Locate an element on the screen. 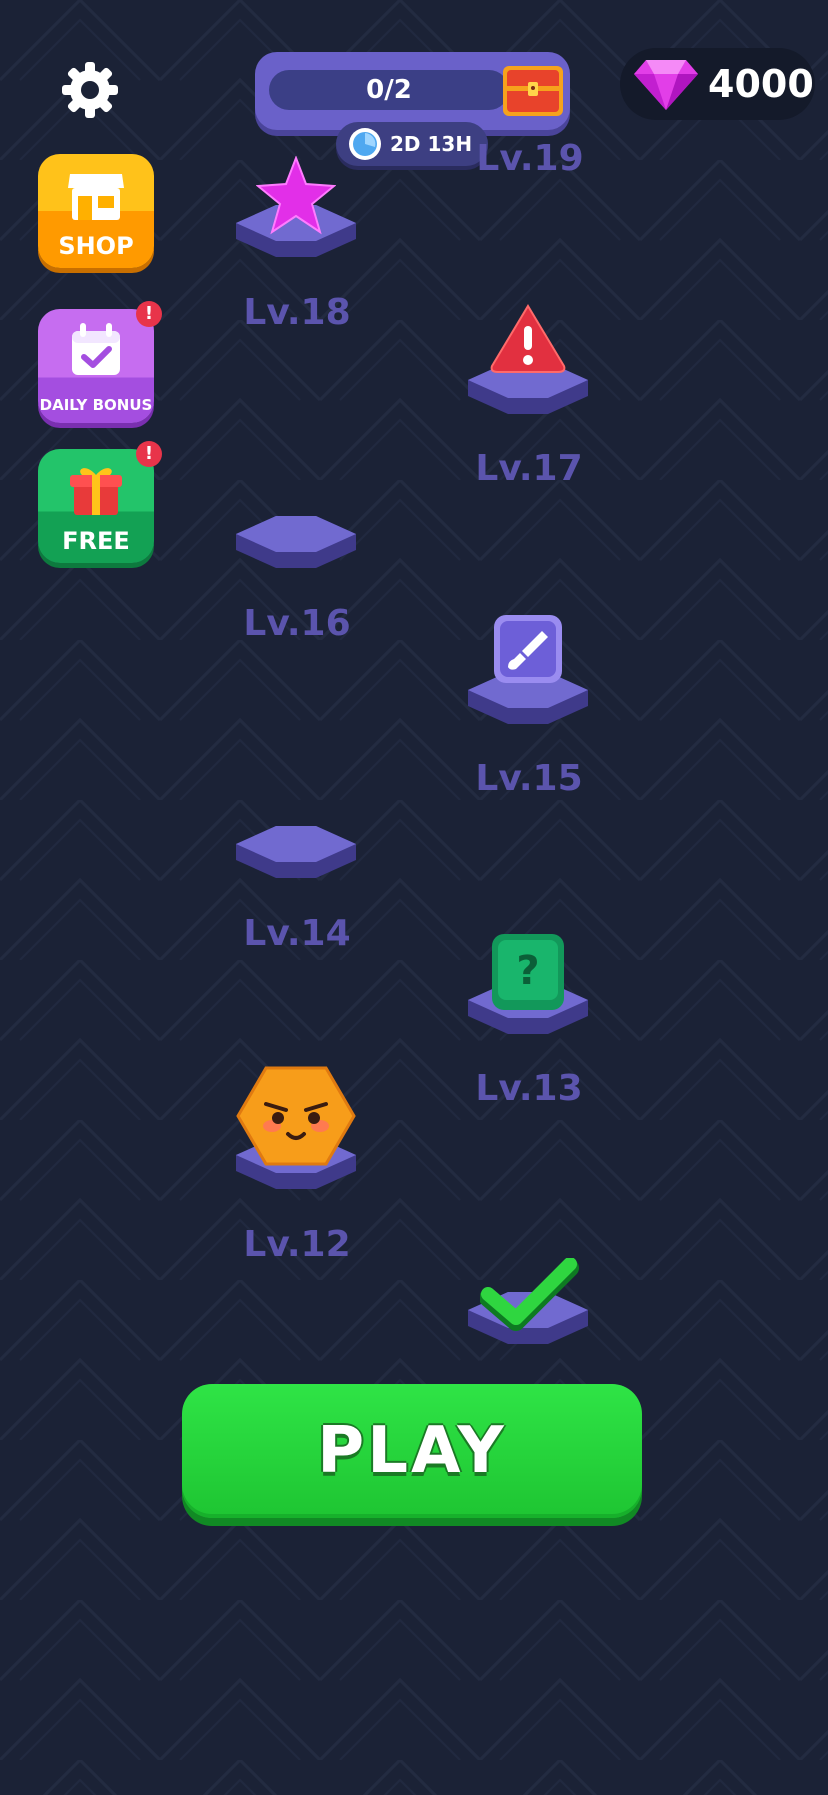 This screenshot has width=828, height=1795. play-label: PLAY is located at coordinates (412, 1451).